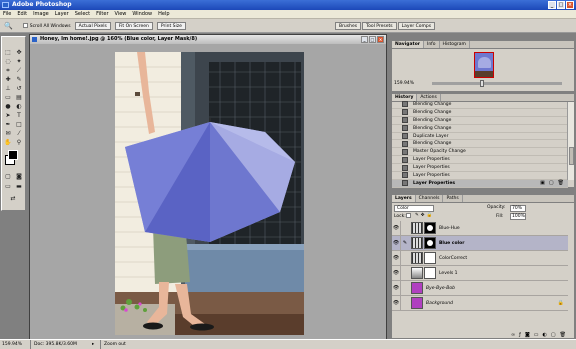 This screenshot has width=576, height=349. I want to click on link-layers-icon: ∞, so click(513, 335).